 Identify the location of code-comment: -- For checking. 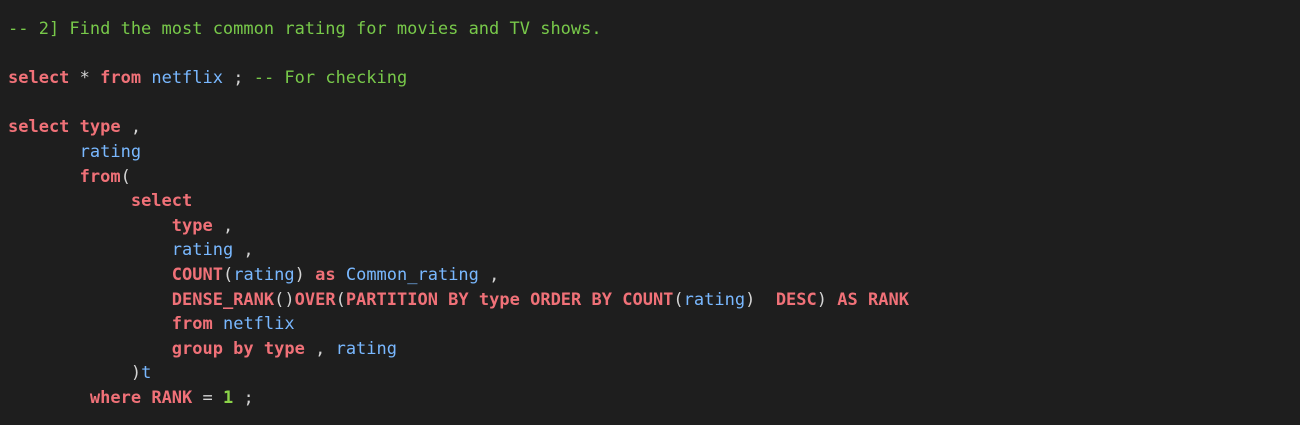
(330, 78).